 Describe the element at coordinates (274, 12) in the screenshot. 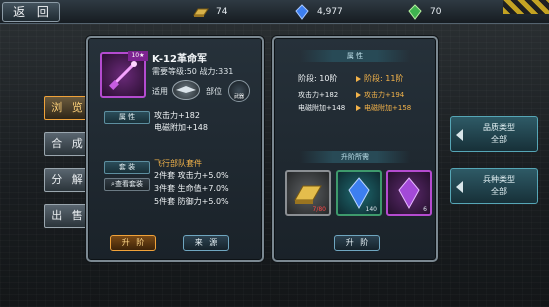

I see `top-bar` at that location.